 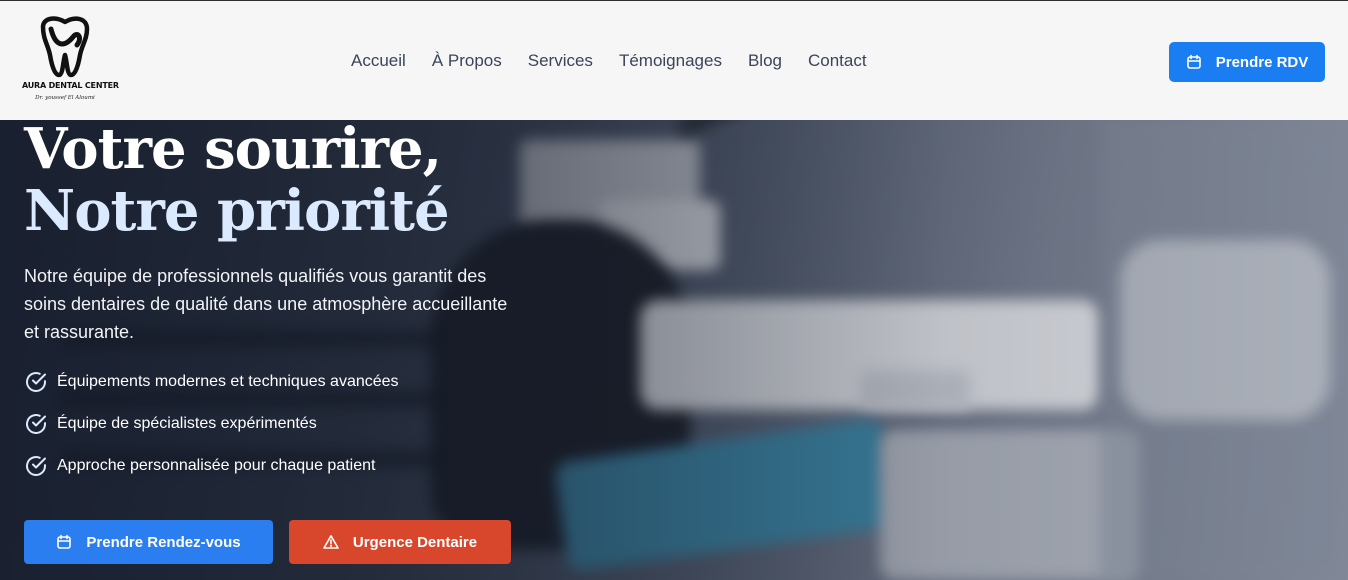 What do you see at coordinates (331, 542) in the screenshot?
I see `warning-triangle-icon` at bounding box center [331, 542].